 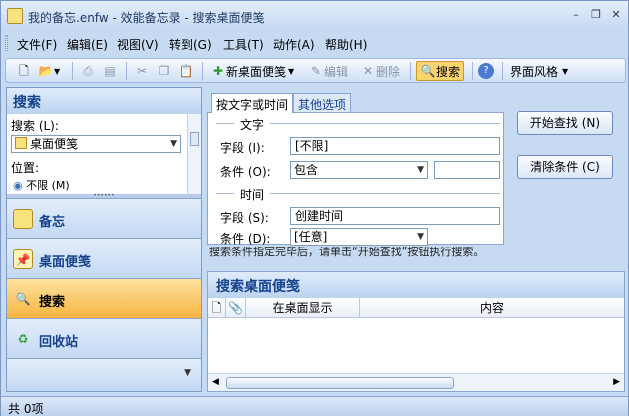 I want to click on nav-item-label: 备忘, so click(x=52, y=222).